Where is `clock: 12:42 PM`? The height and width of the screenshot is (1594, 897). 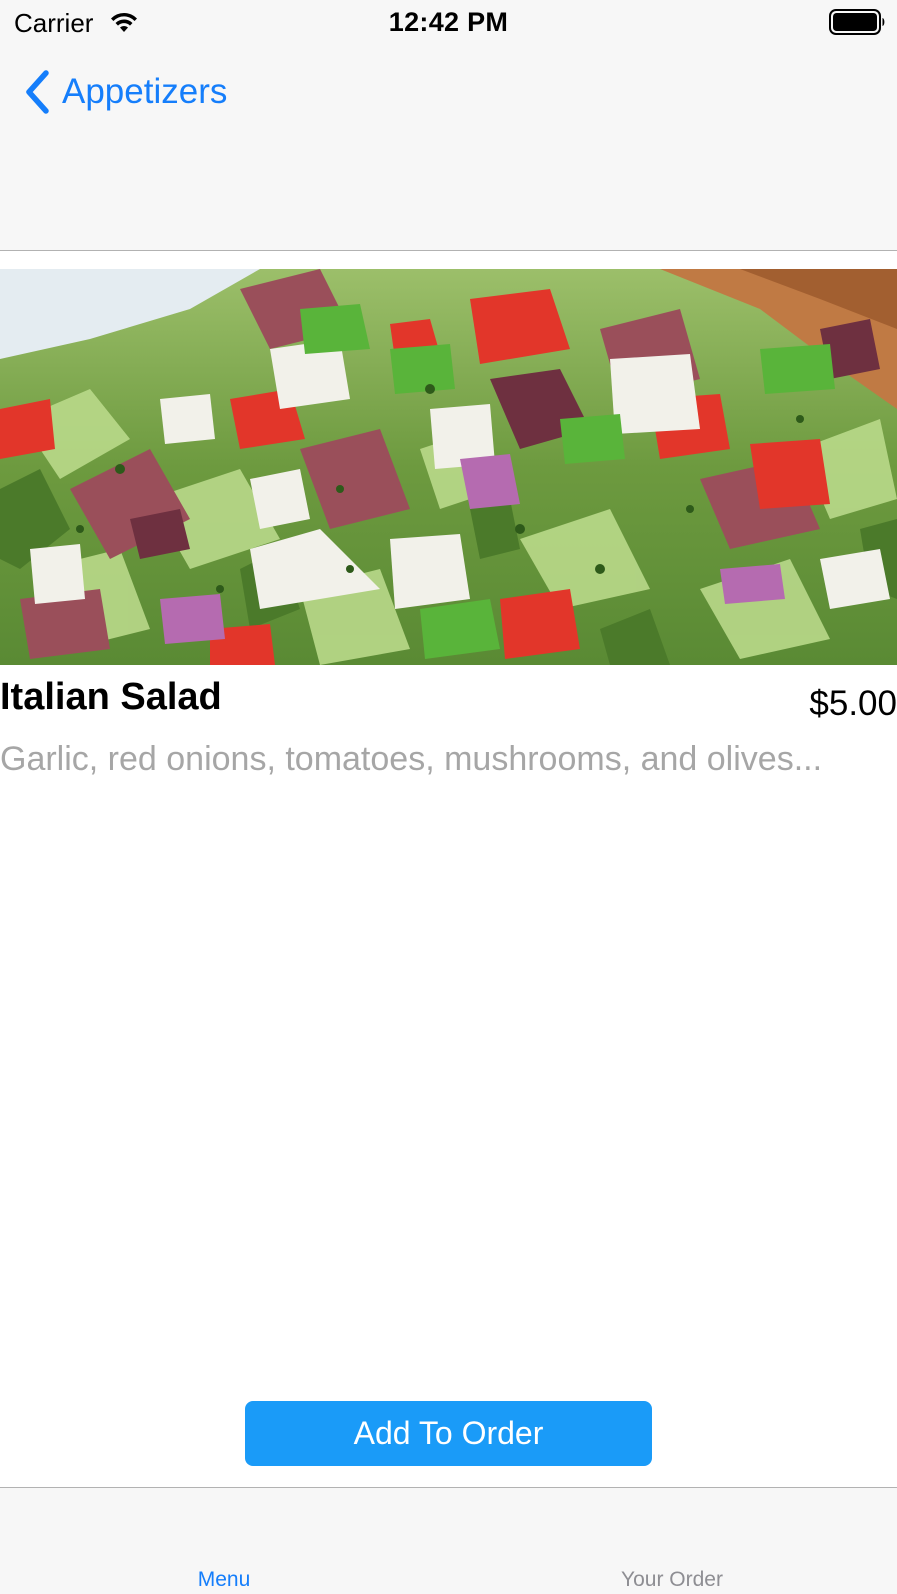
clock: 12:42 PM is located at coordinates (448, 22).